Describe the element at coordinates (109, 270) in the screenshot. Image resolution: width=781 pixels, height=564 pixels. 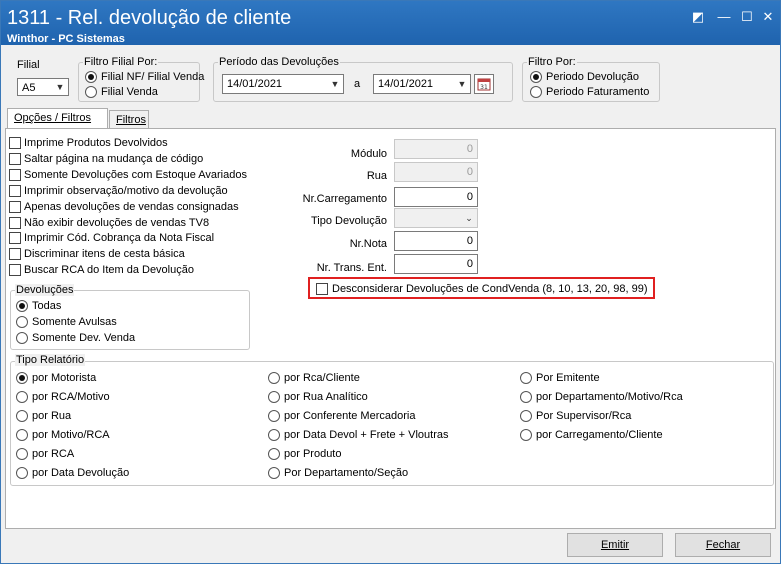
I see `option-checkbox-label: Buscar RCA do Item da Devolução` at that location.